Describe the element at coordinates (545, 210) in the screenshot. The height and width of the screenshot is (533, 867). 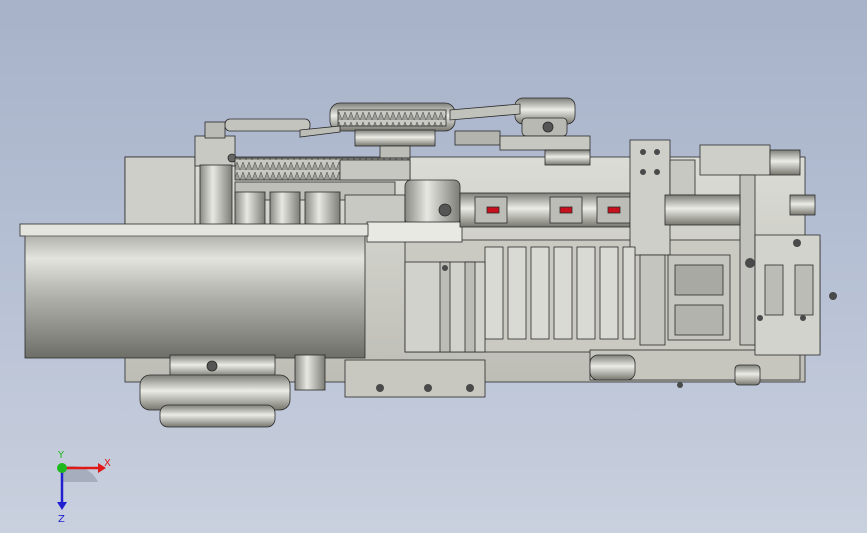
I see `pneumatic-cylinder` at that location.